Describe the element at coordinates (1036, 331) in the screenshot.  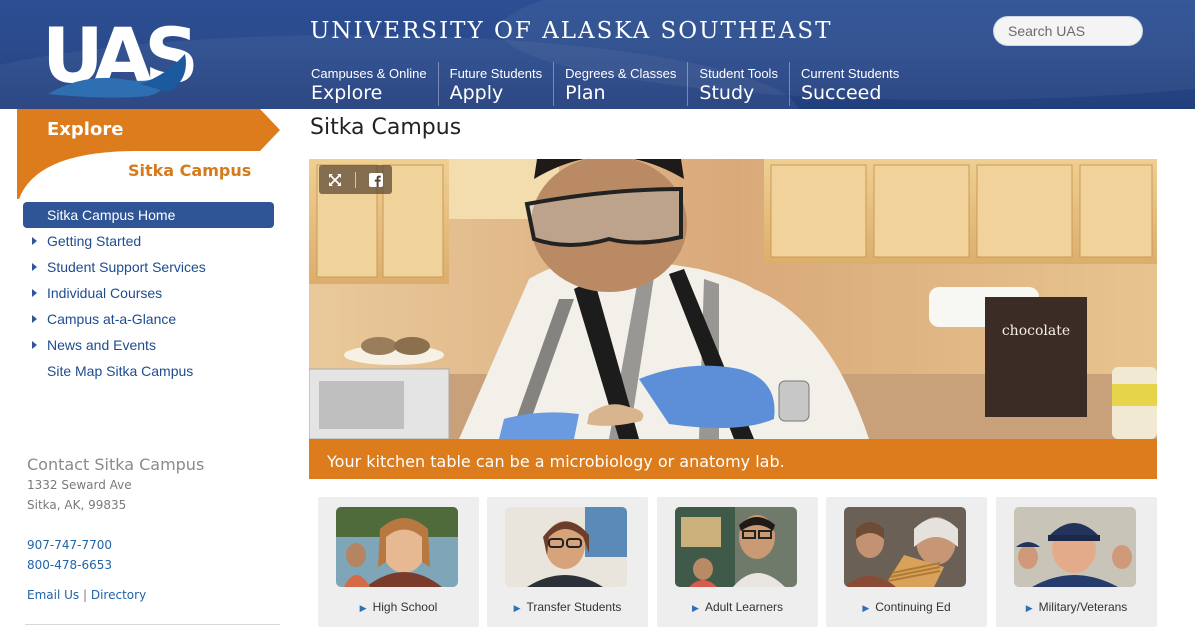
I see `chocolate-sign-text: chocolate` at that location.